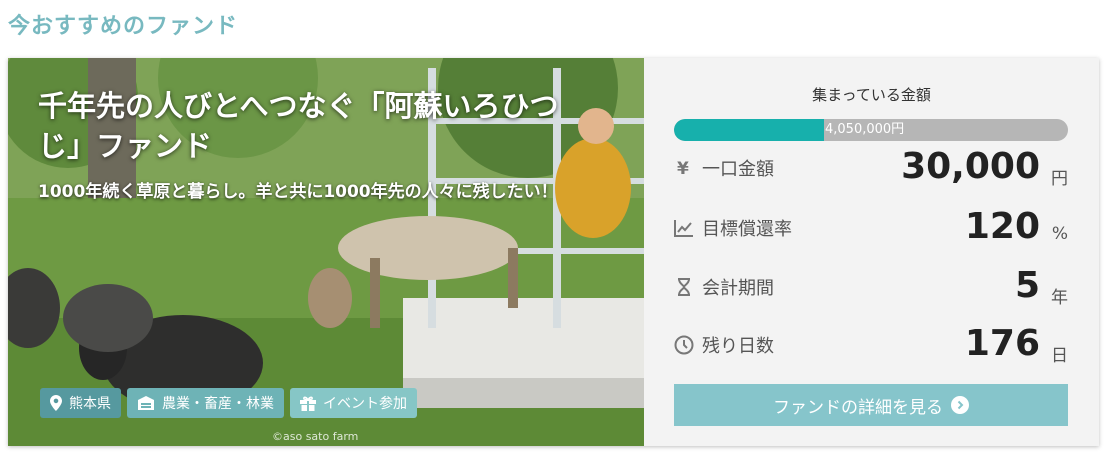 The image size is (1108, 466). What do you see at coordinates (865, 129) in the screenshot?
I see `raised-amount: 4,050,000円` at bounding box center [865, 129].